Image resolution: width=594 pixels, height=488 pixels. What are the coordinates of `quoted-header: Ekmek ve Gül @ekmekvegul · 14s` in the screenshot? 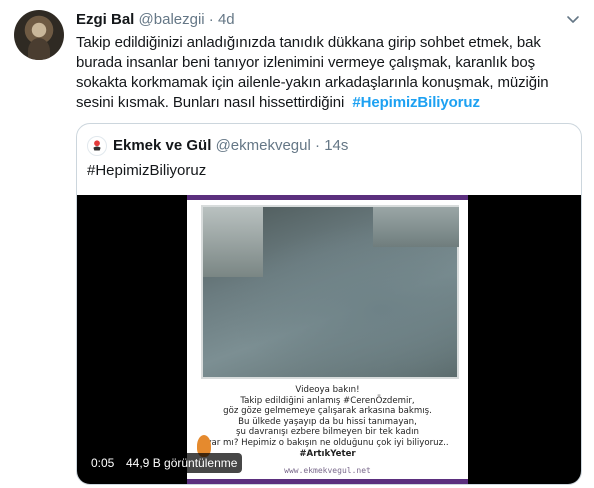 It's located at (230, 145).